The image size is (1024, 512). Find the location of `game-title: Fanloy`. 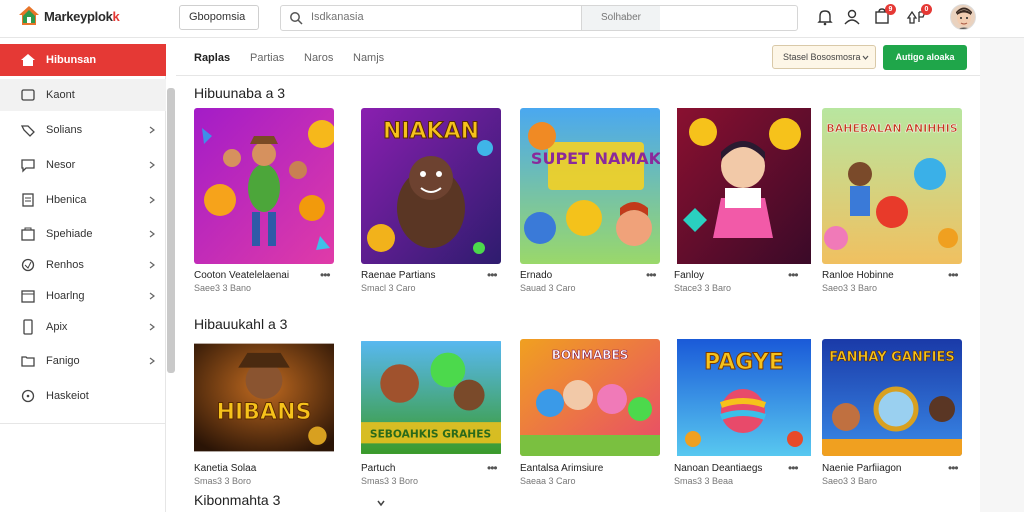

game-title: Fanloy is located at coordinates (689, 275).